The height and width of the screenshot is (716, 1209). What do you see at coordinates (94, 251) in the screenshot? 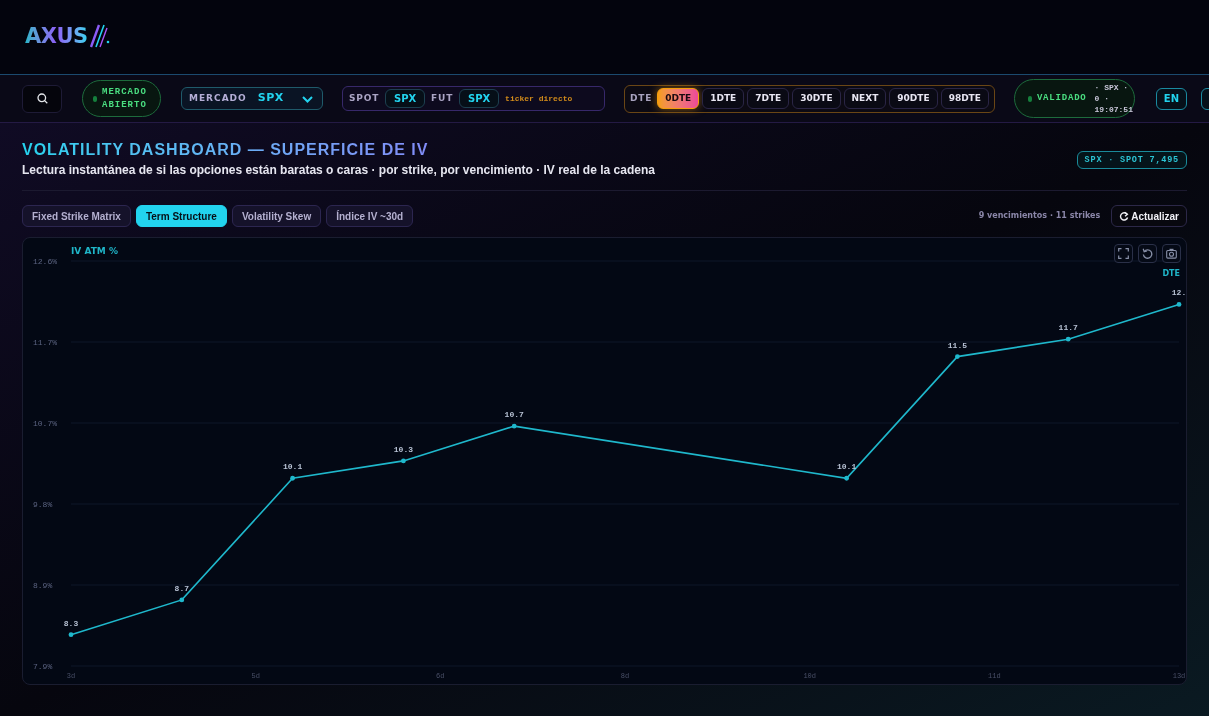
I see `y-axis-title: IV ATM %` at bounding box center [94, 251].